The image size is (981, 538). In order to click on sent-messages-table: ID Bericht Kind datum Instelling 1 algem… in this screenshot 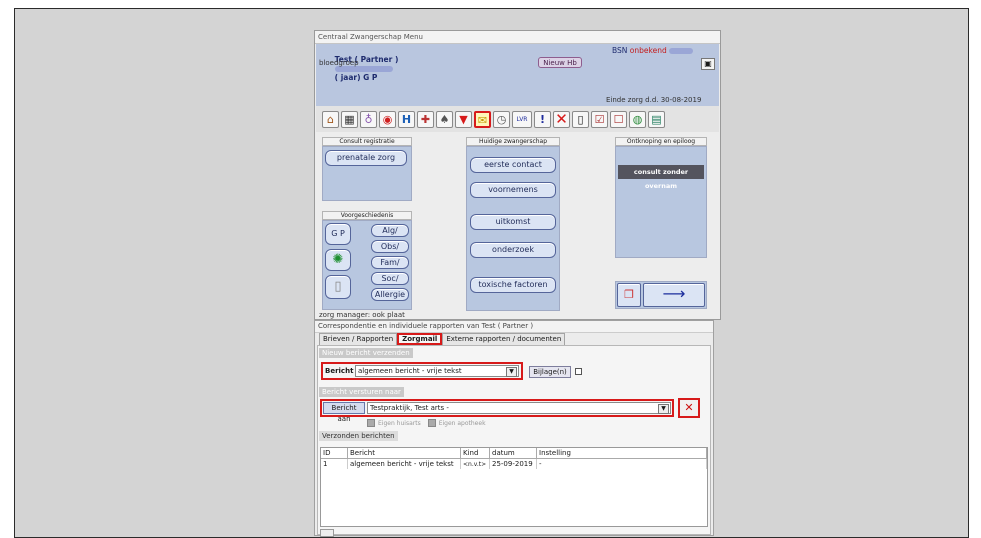, I will do `click(514, 487)`.